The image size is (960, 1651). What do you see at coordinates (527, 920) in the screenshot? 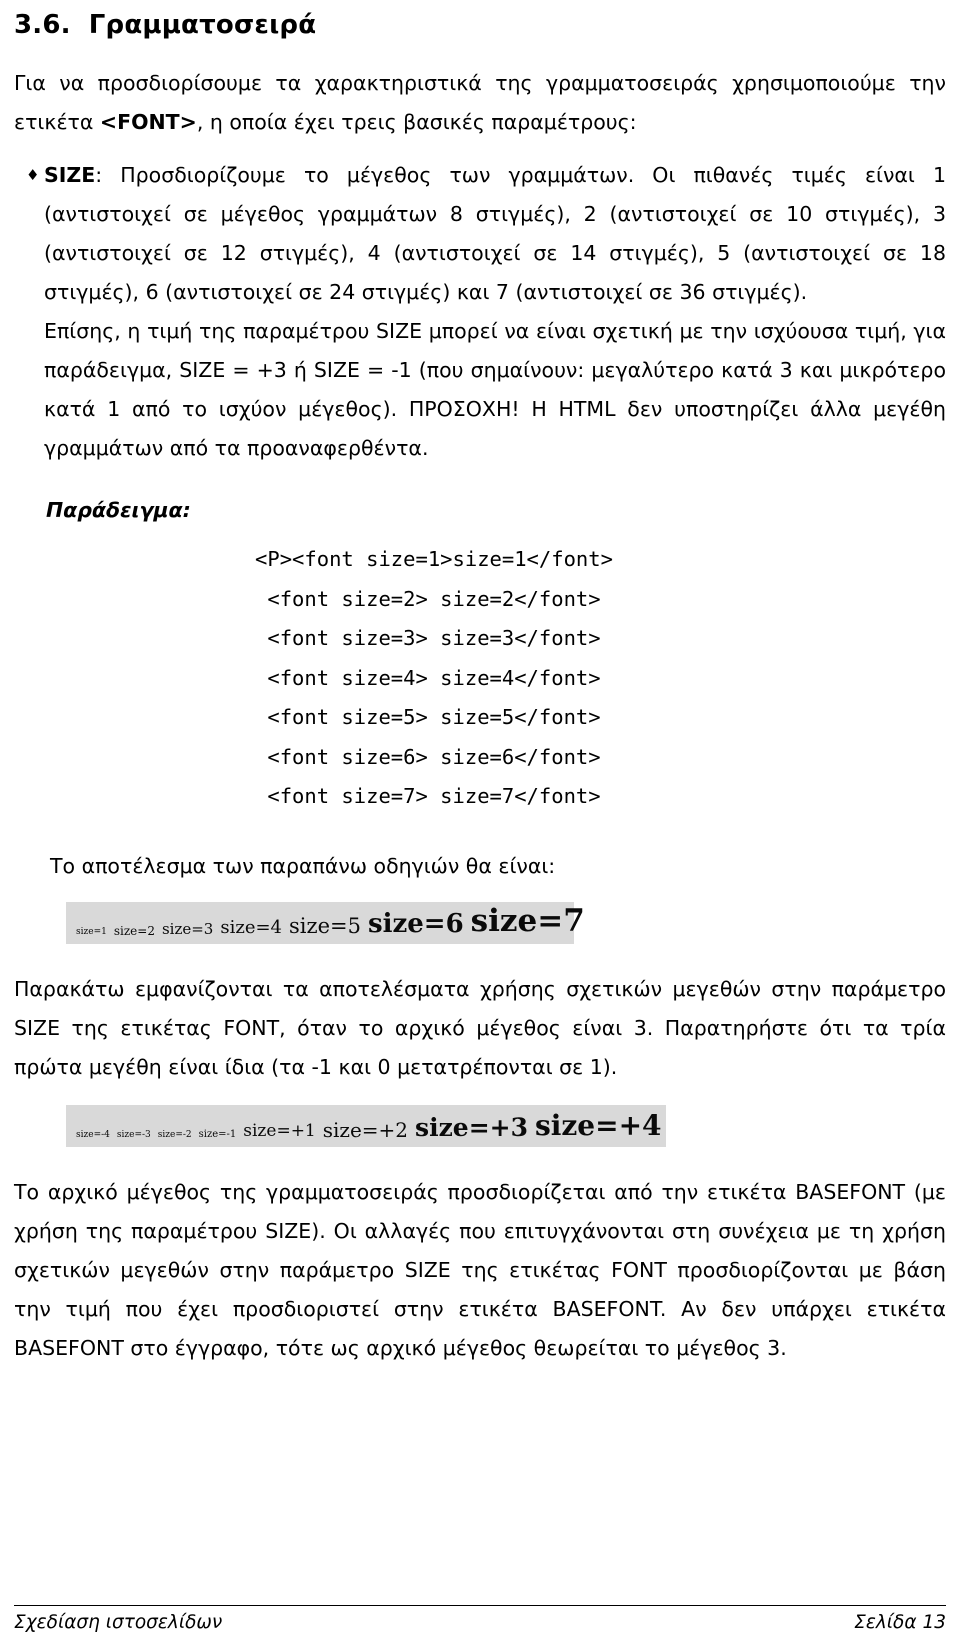
I see `figure-sample: size=7` at bounding box center [527, 920].